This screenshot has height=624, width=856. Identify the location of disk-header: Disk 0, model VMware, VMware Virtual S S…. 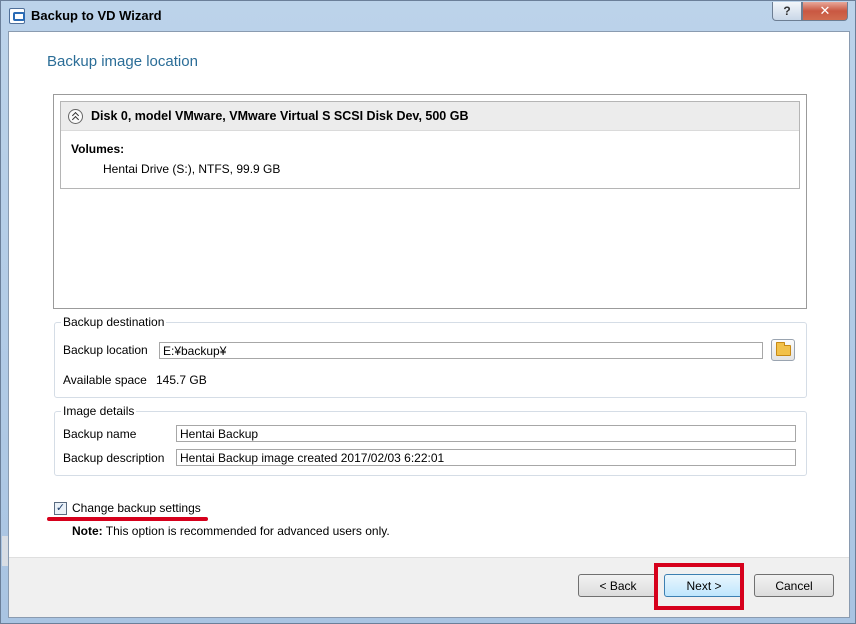
(430, 116).